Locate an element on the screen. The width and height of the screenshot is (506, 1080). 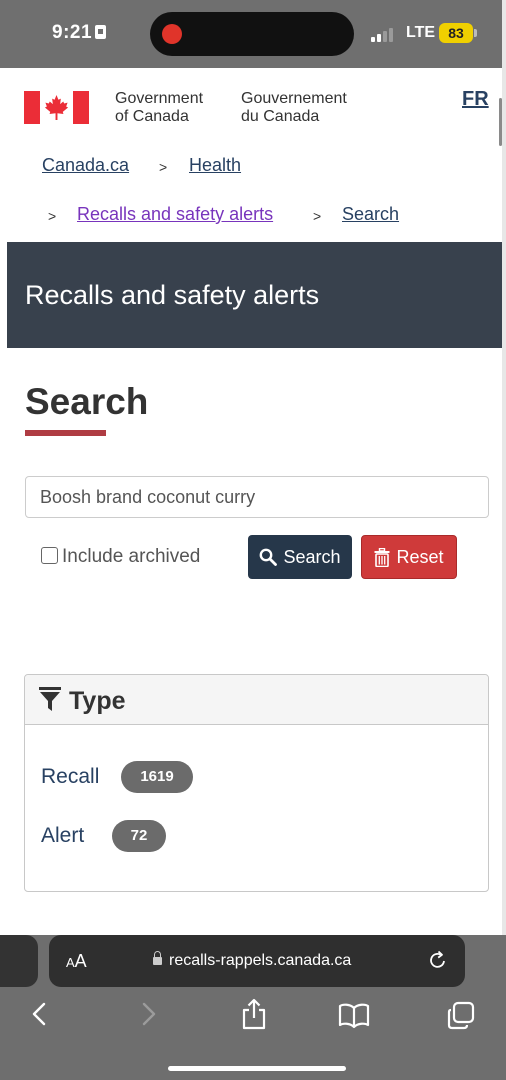
reset-button-label: Reset is located at coordinates (420, 556).